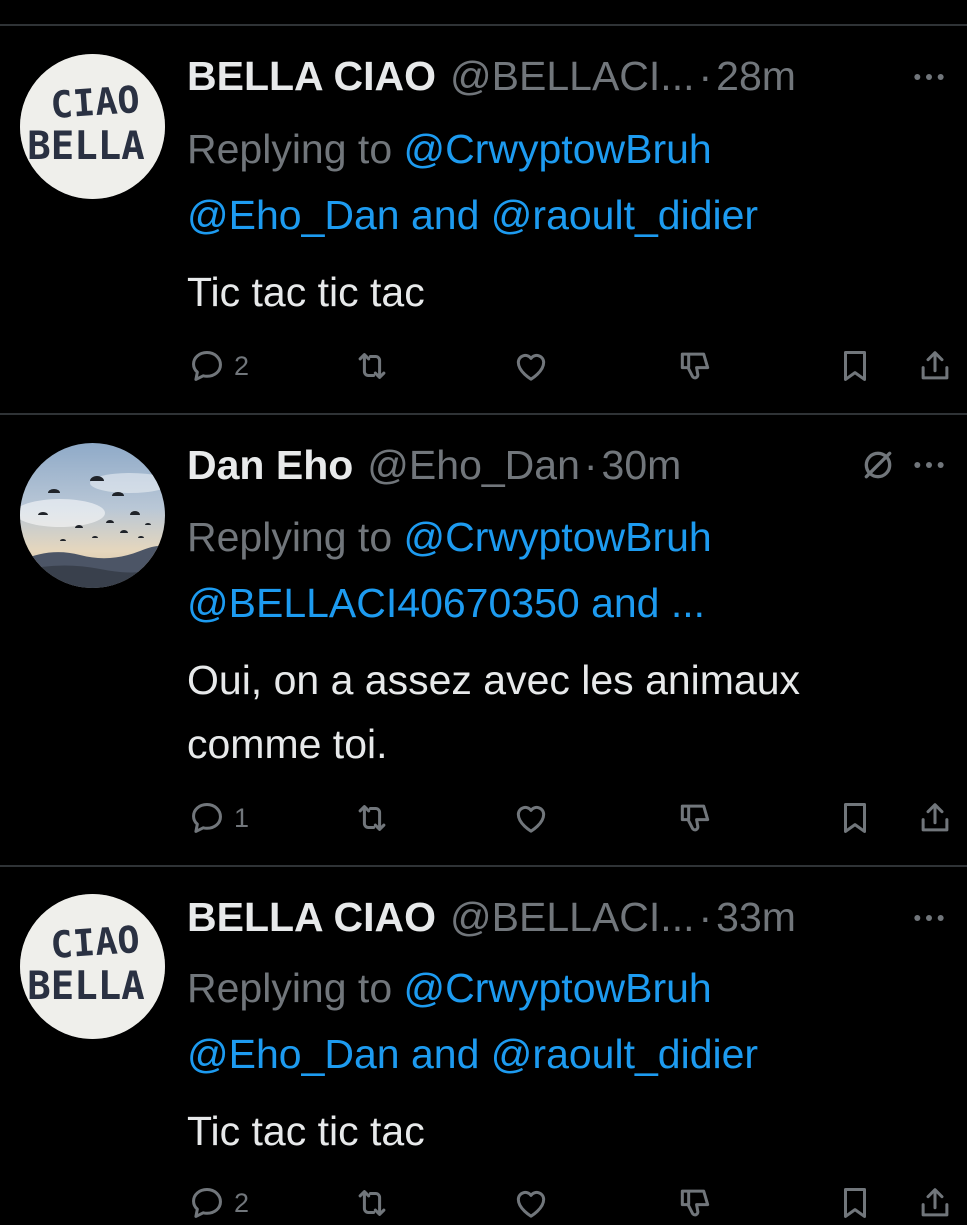 The width and height of the screenshot is (967, 1225). What do you see at coordinates (242, 817) in the screenshot?
I see `reply-count: 1` at bounding box center [242, 817].